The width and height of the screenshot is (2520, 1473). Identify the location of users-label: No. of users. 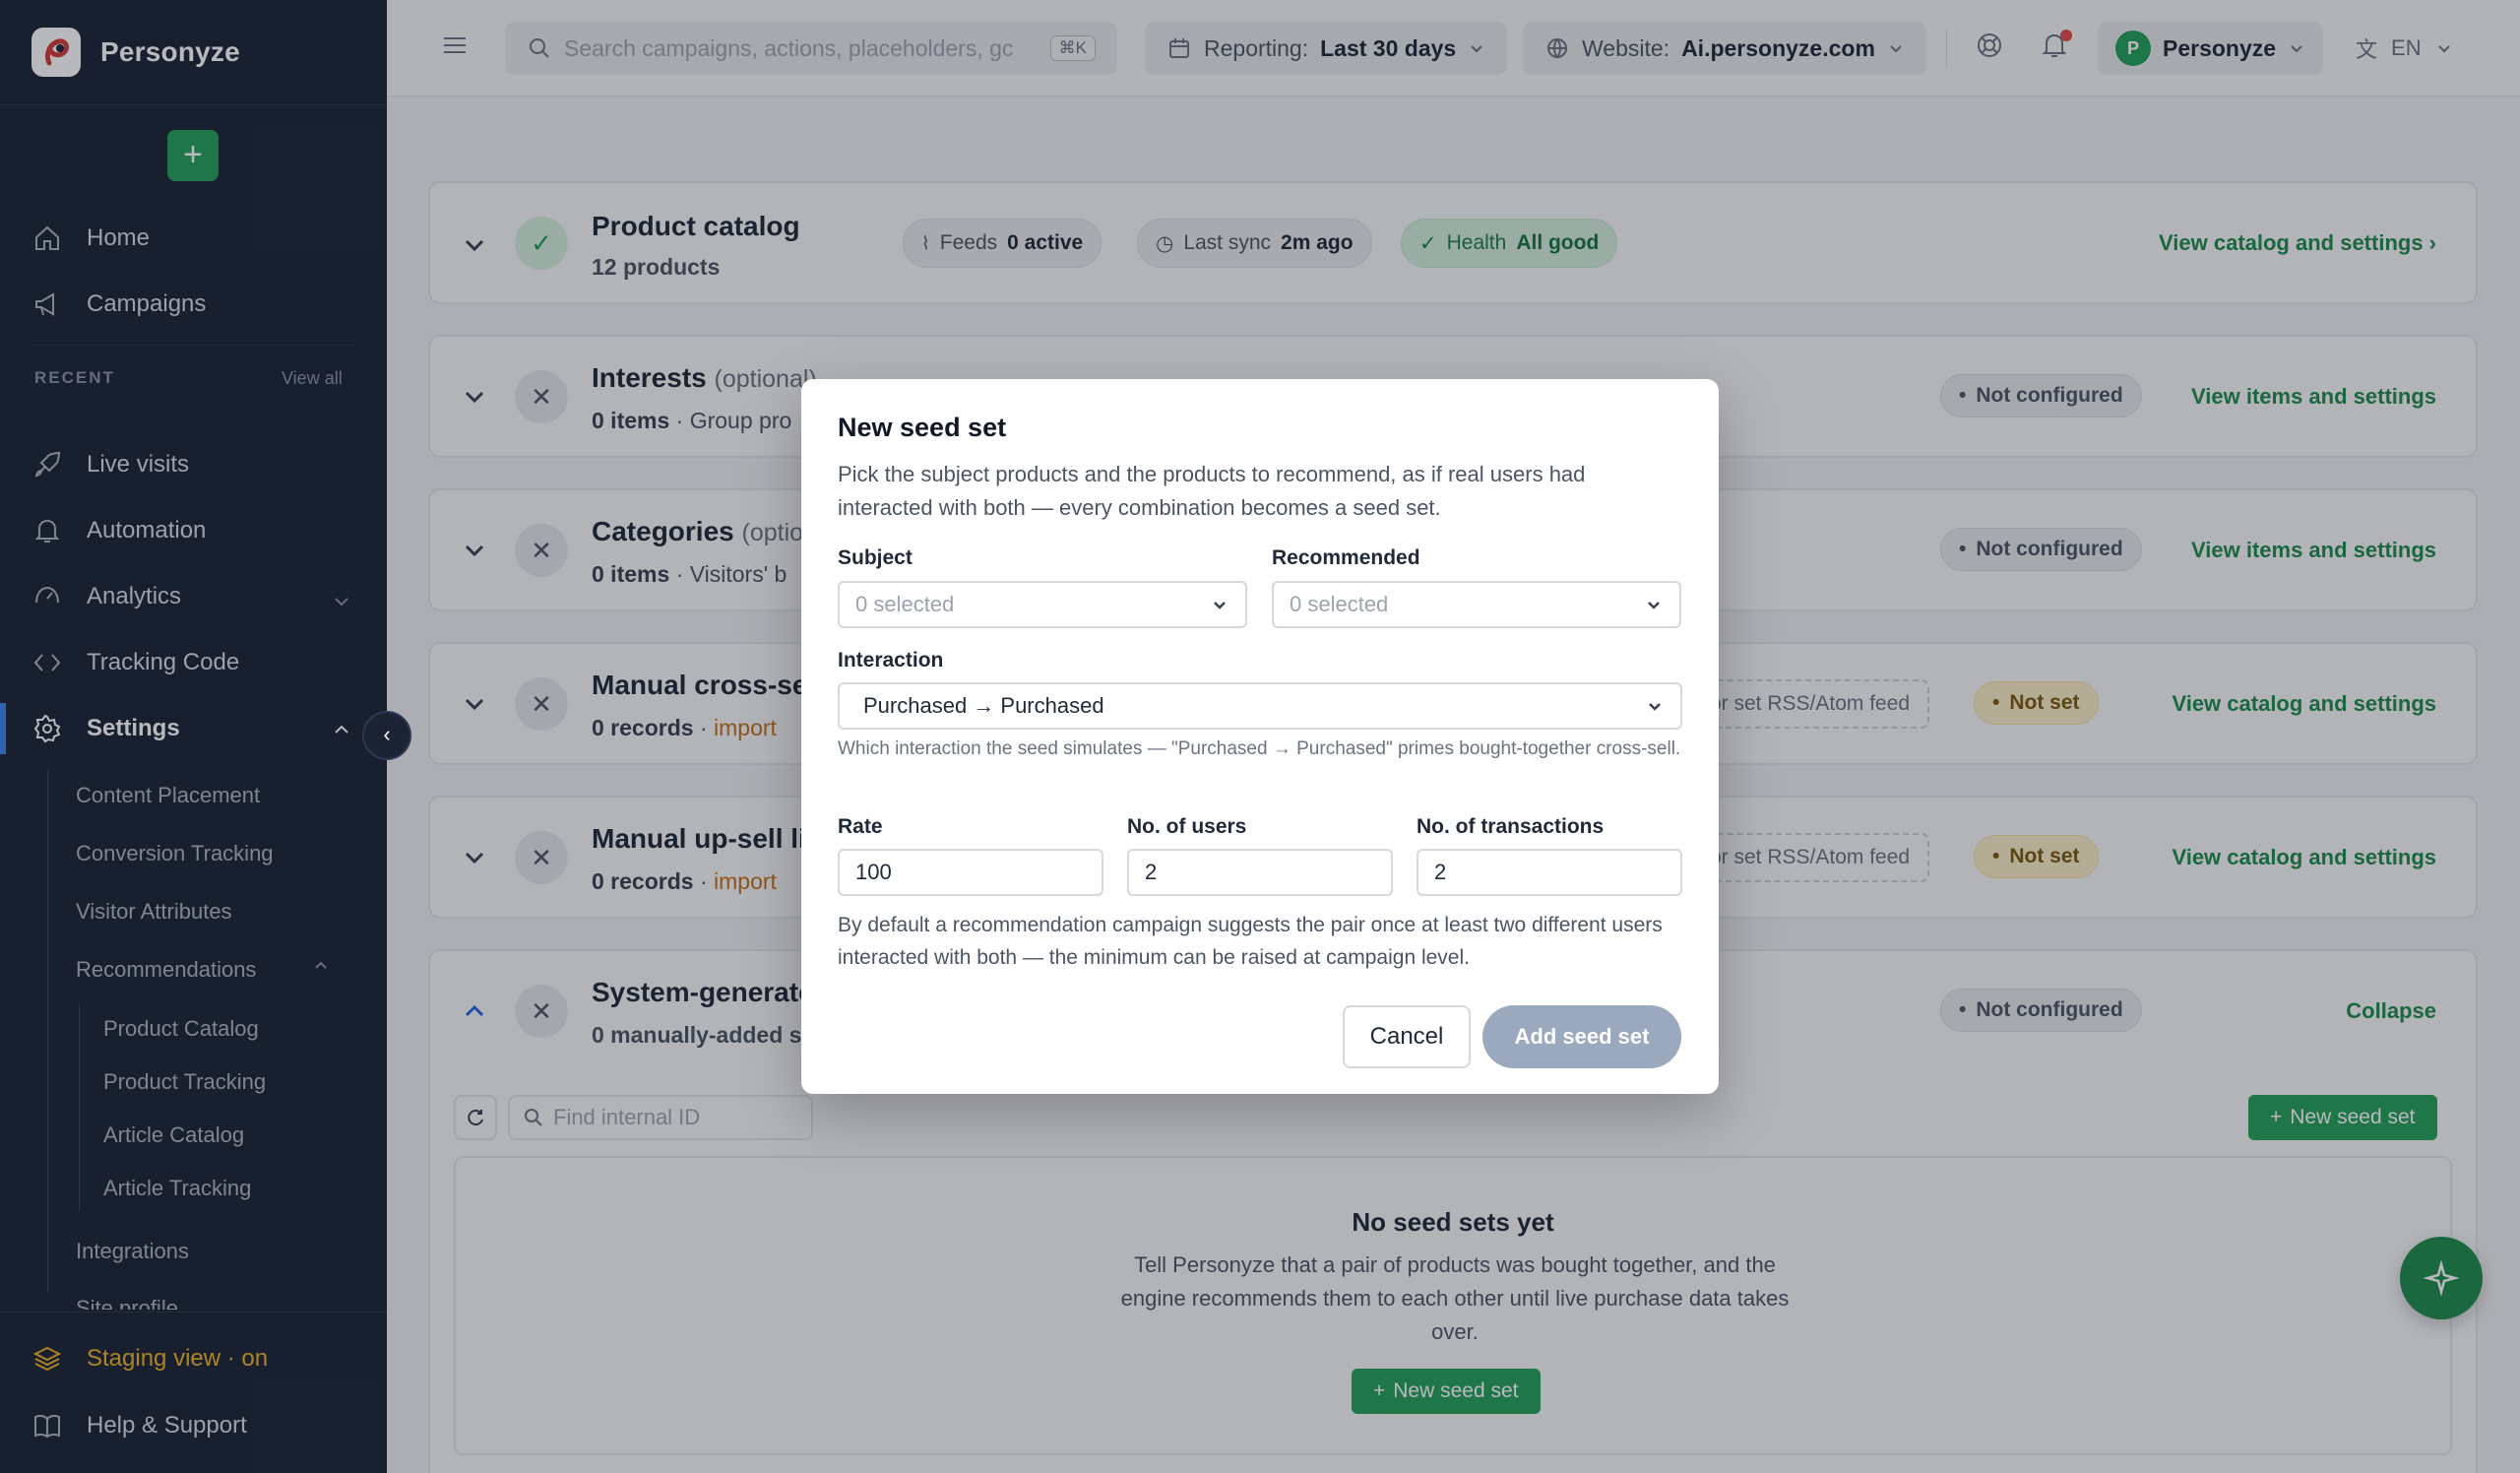
(1187, 826).